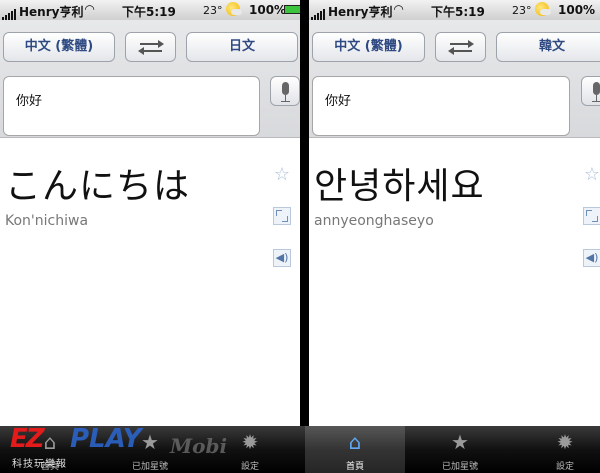 This screenshot has width=600, height=473. What do you see at coordinates (399, 186) in the screenshot?
I see `translation-result: 안녕하세요` at bounding box center [399, 186].